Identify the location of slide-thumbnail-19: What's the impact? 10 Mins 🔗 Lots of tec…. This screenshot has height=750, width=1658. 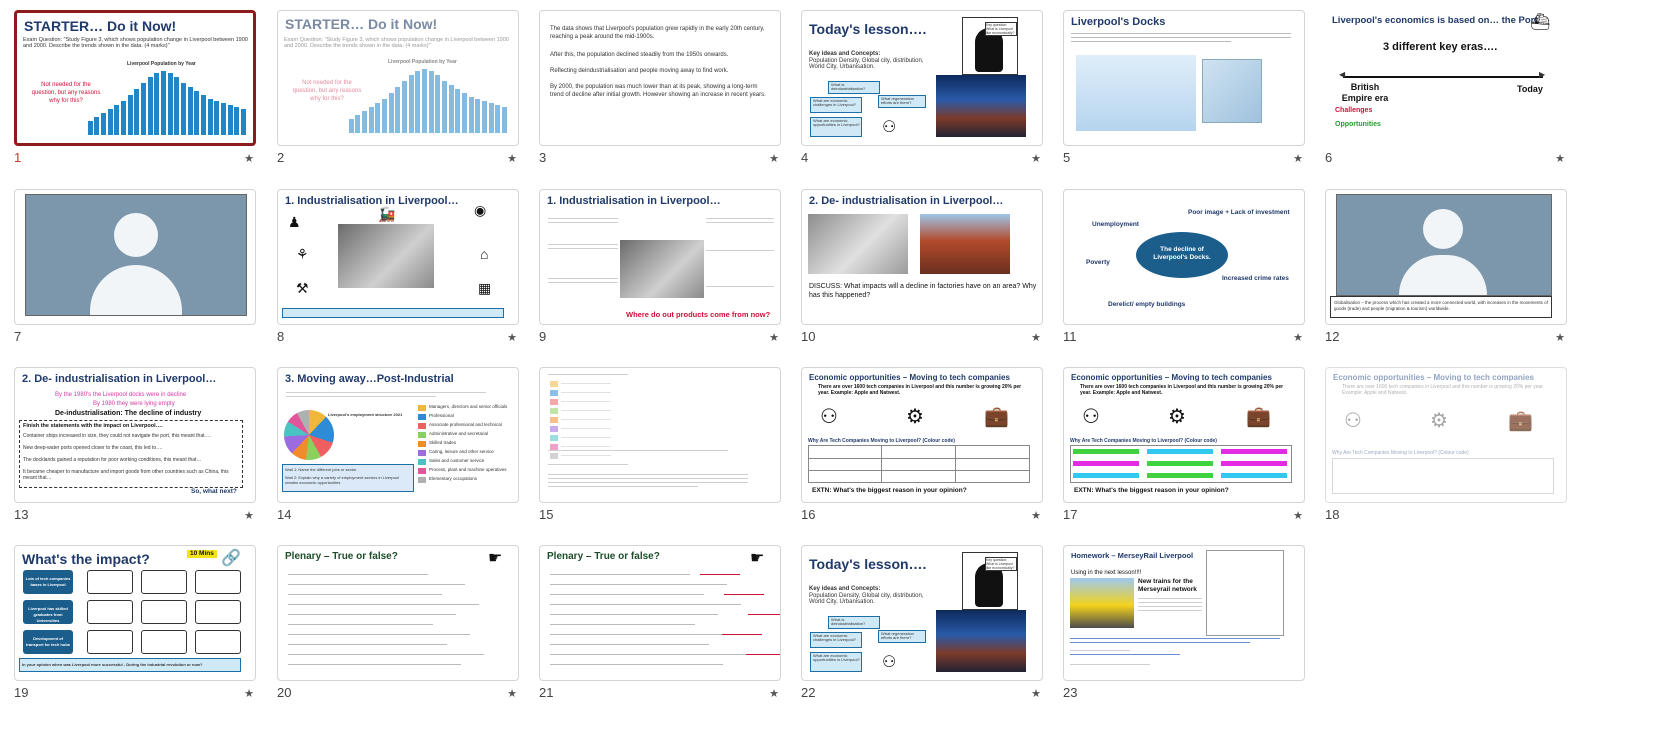
(135, 625).